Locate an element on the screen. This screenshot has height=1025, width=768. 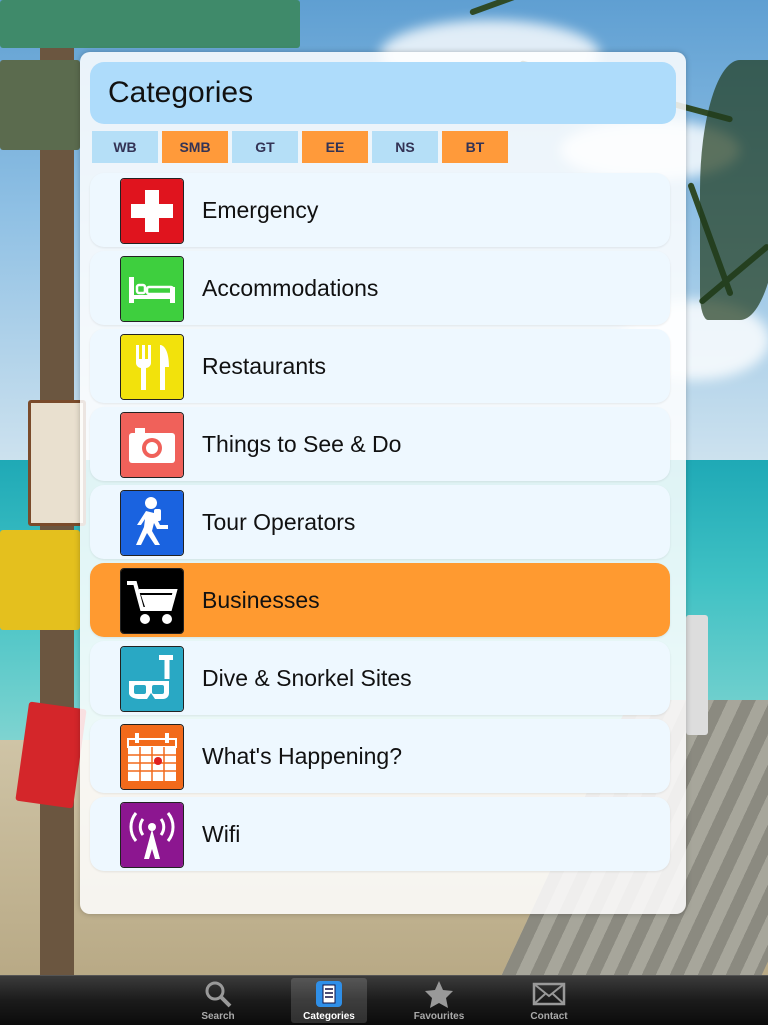
category-label: Things to See & Do is located at coordinates (302, 444).